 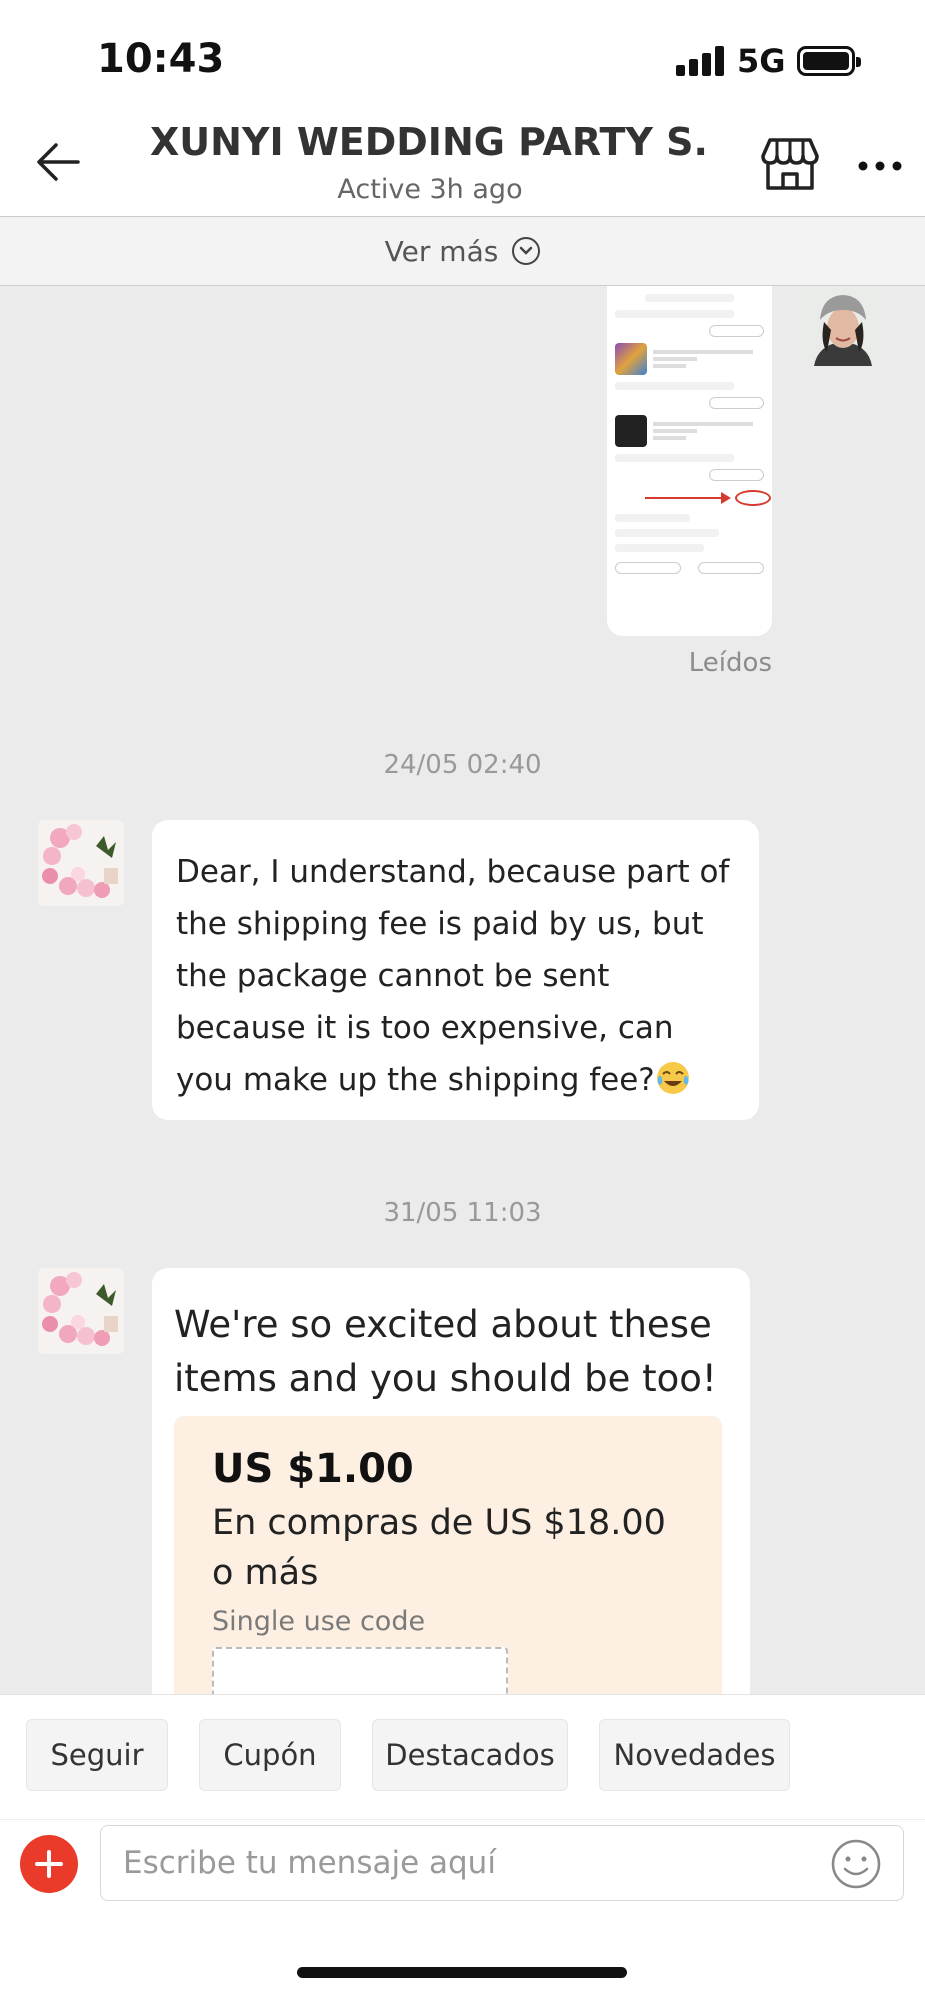 What do you see at coordinates (430, 189) in the screenshot?
I see `active-status: Active 3h ago` at bounding box center [430, 189].